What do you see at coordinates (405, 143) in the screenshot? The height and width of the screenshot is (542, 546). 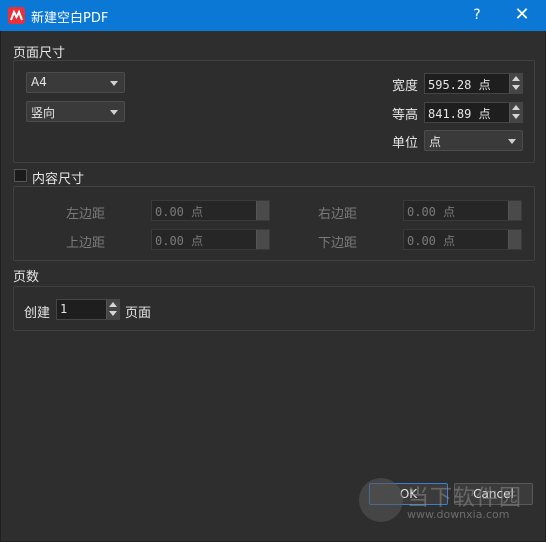 I see `unit-label: 单位` at bounding box center [405, 143].